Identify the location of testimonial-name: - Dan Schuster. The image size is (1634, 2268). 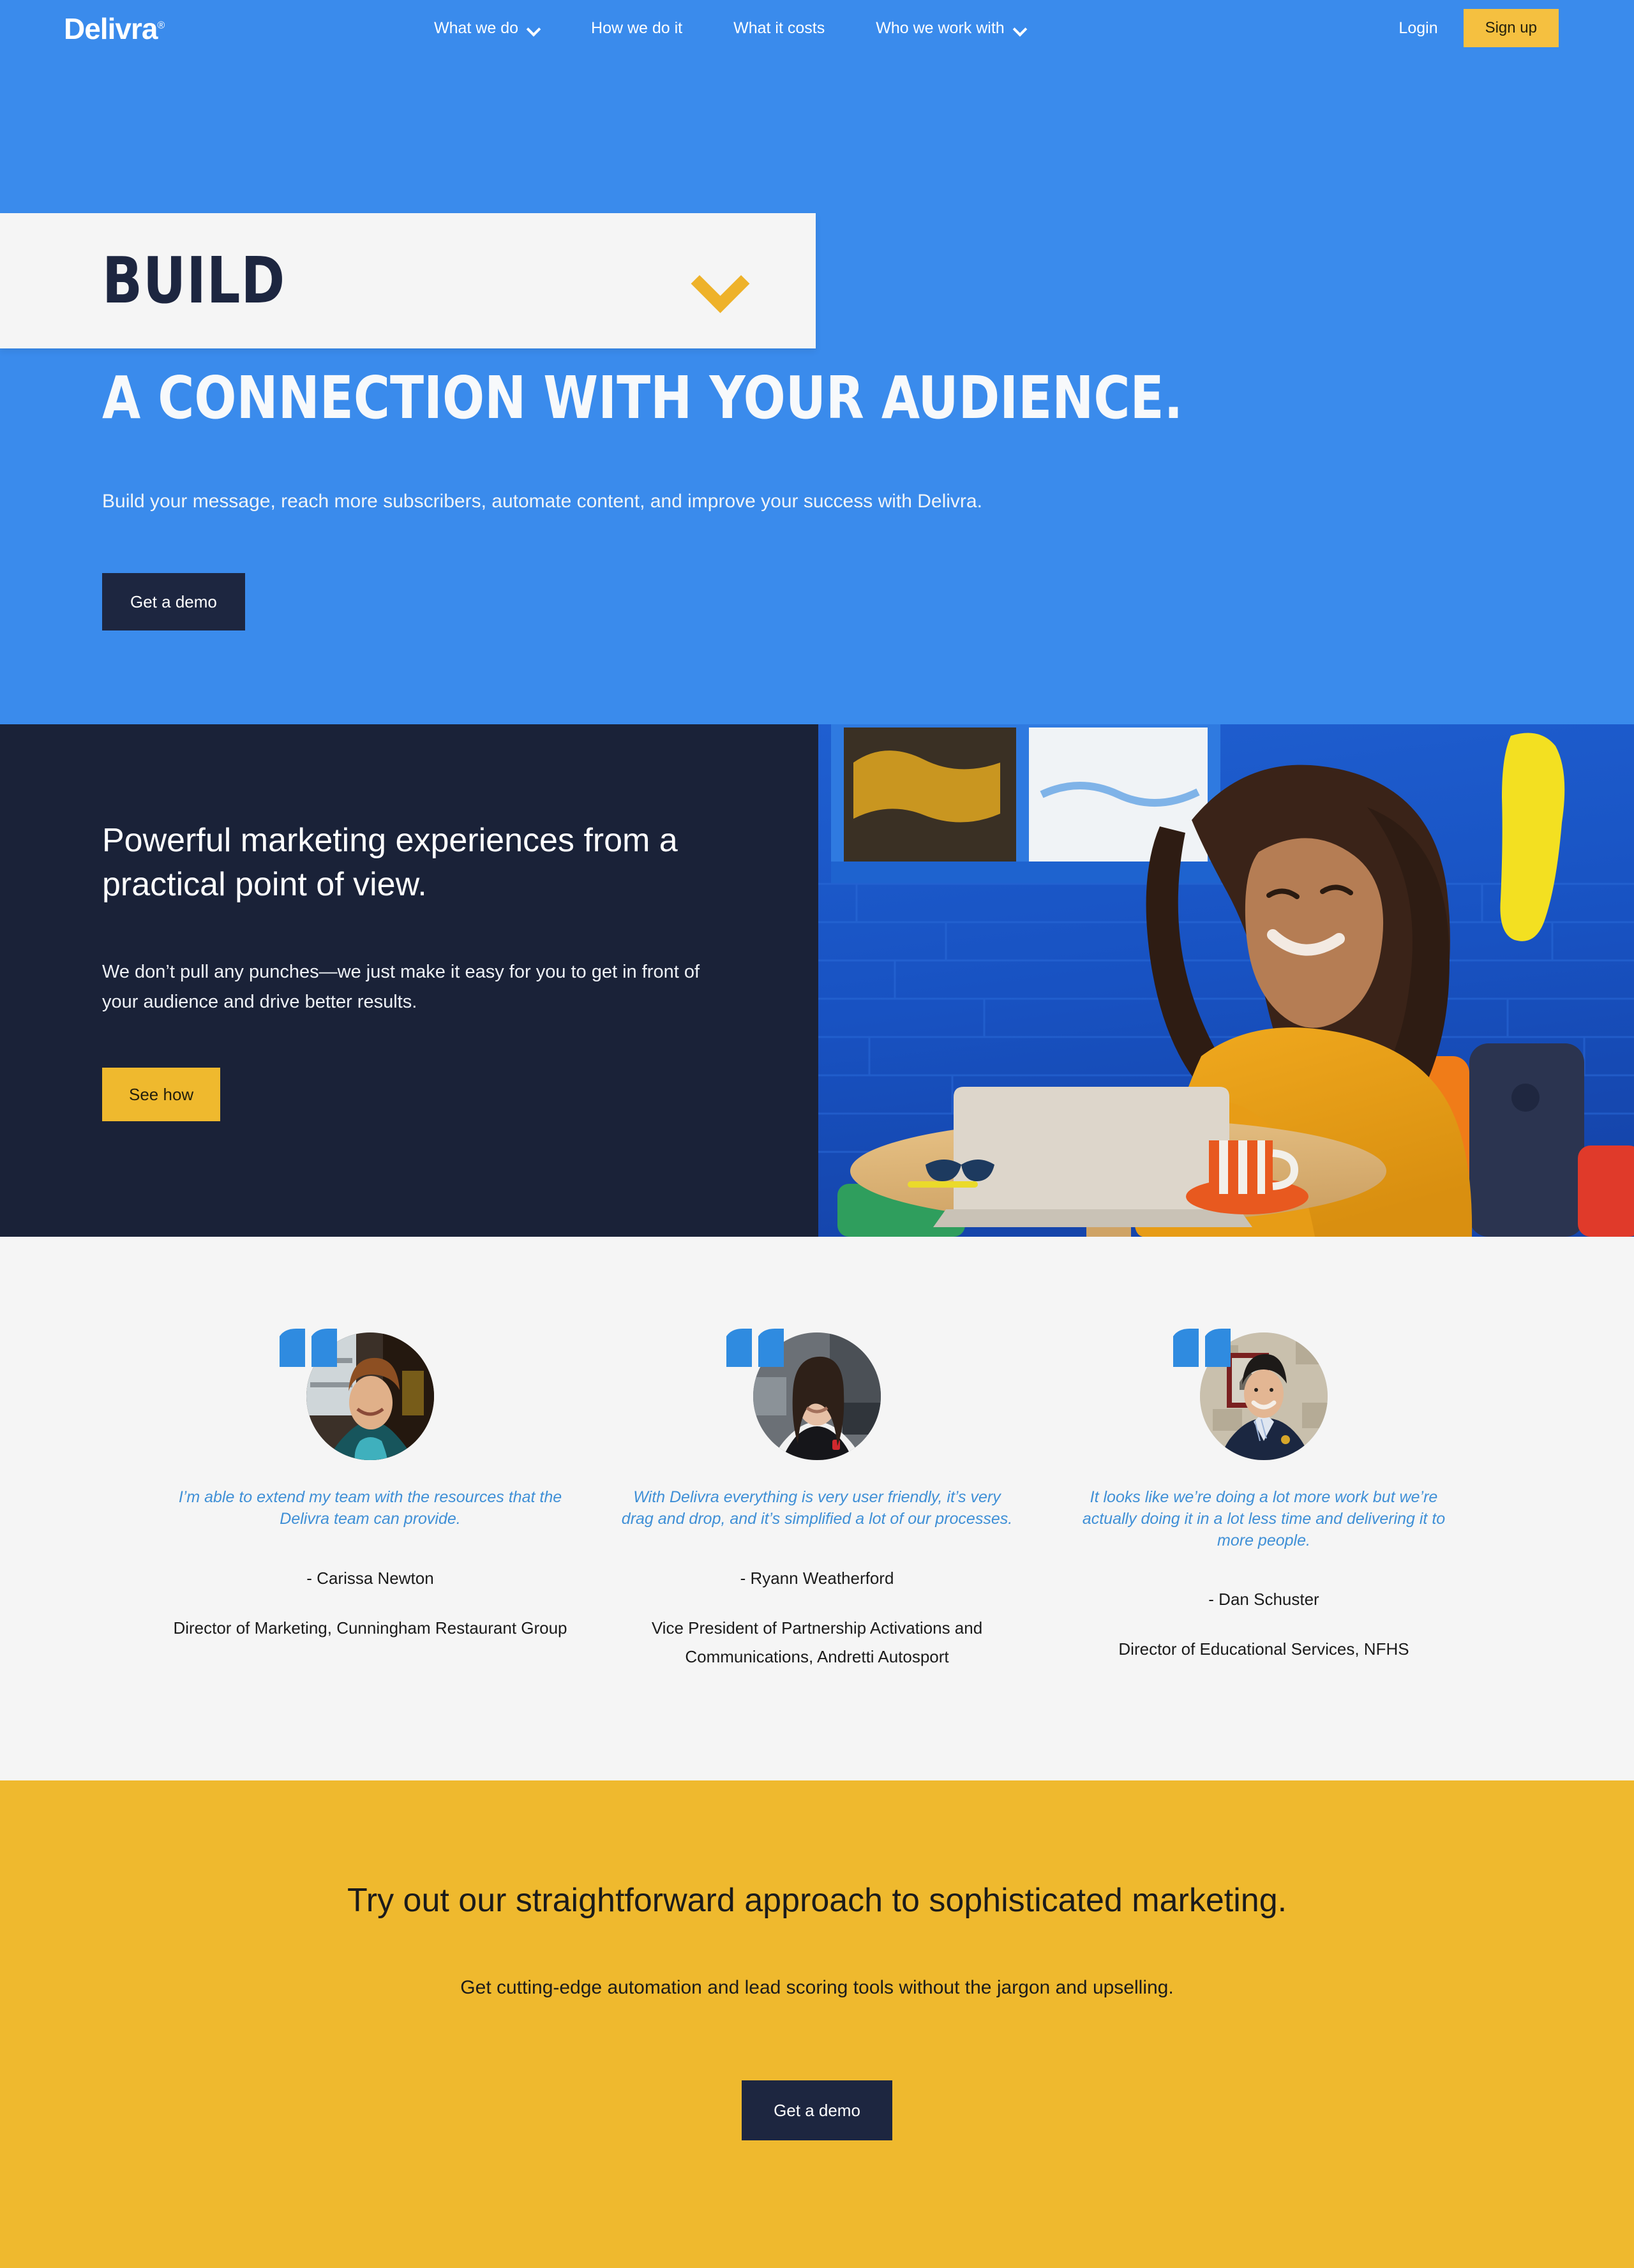
(1263, 1600).